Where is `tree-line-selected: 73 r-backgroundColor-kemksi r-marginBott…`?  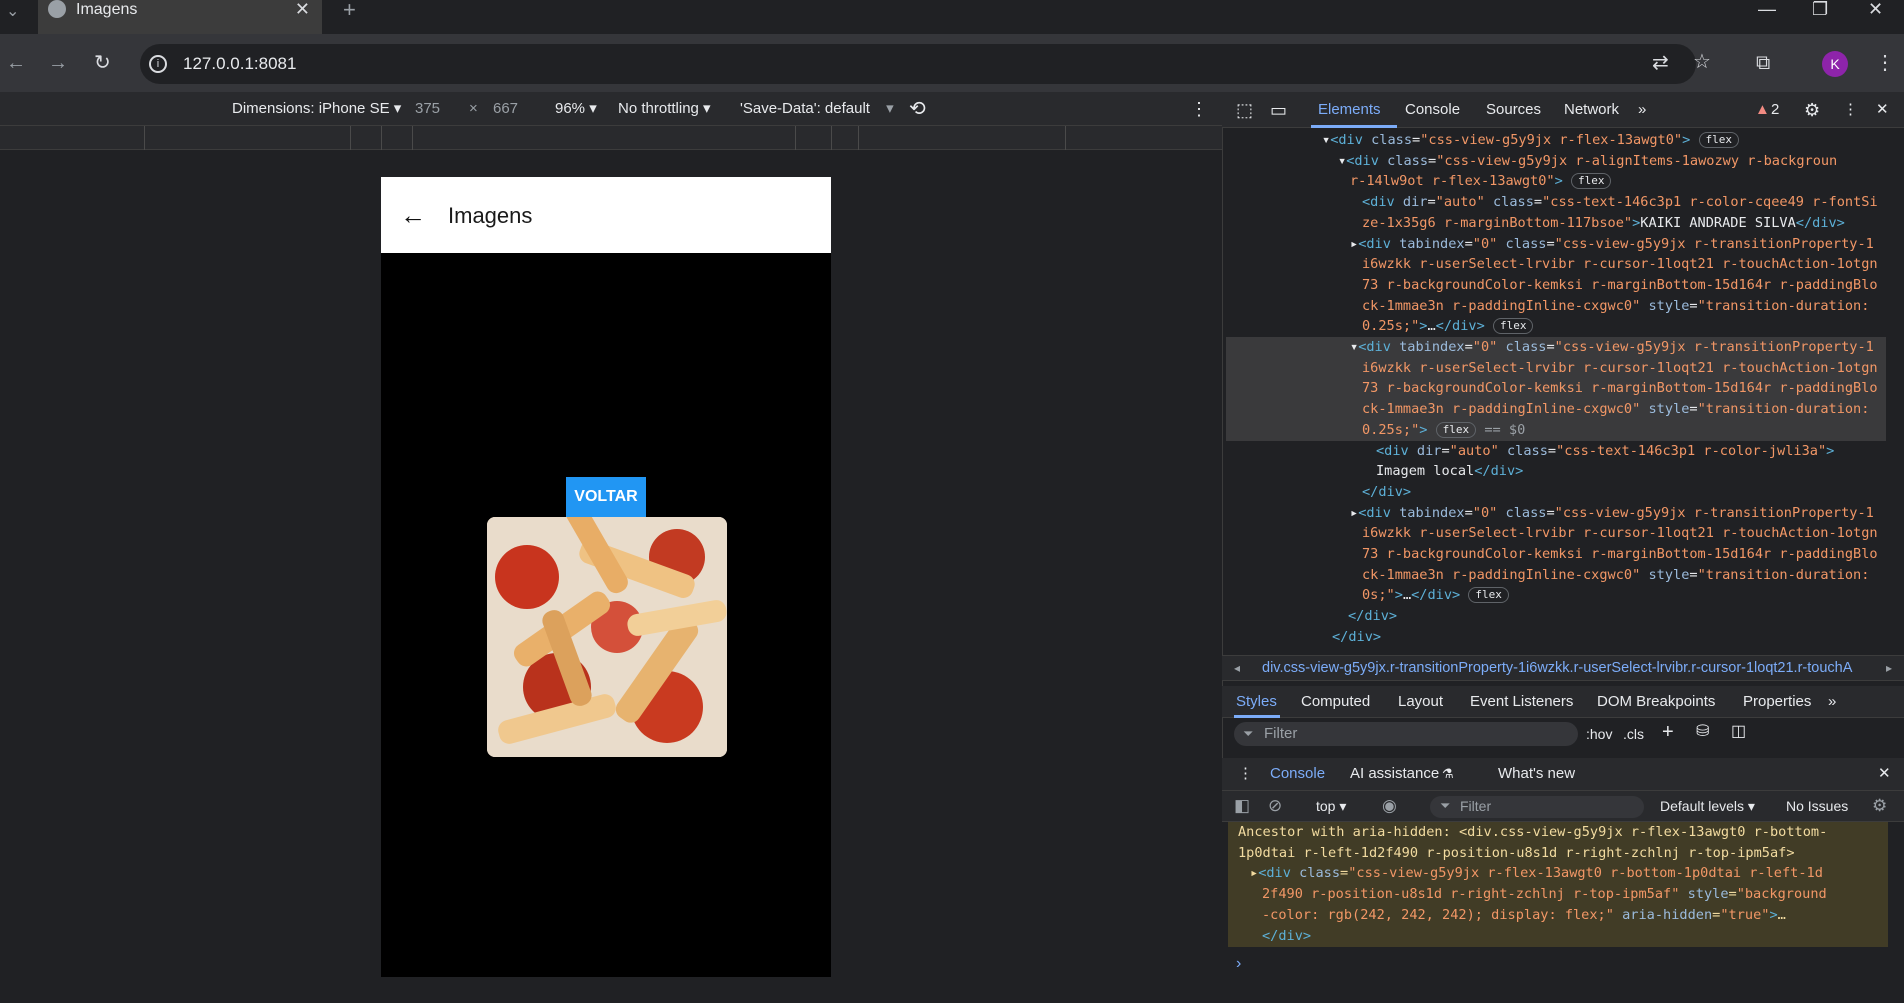 tree-line-selected: 73 r-backgroundColor-kemksi r-marginBott… is located at coordinates (1556, 389).